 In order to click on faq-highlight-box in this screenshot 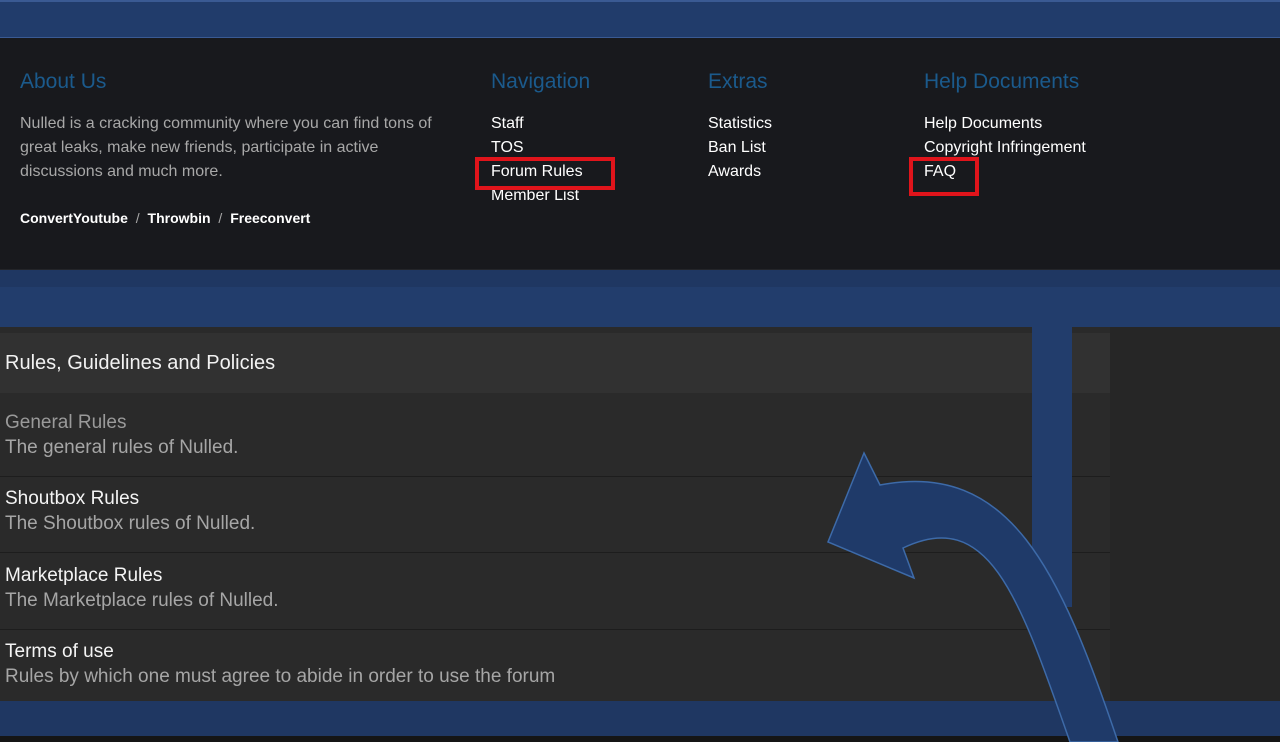, I will do `click(944, 176)`.